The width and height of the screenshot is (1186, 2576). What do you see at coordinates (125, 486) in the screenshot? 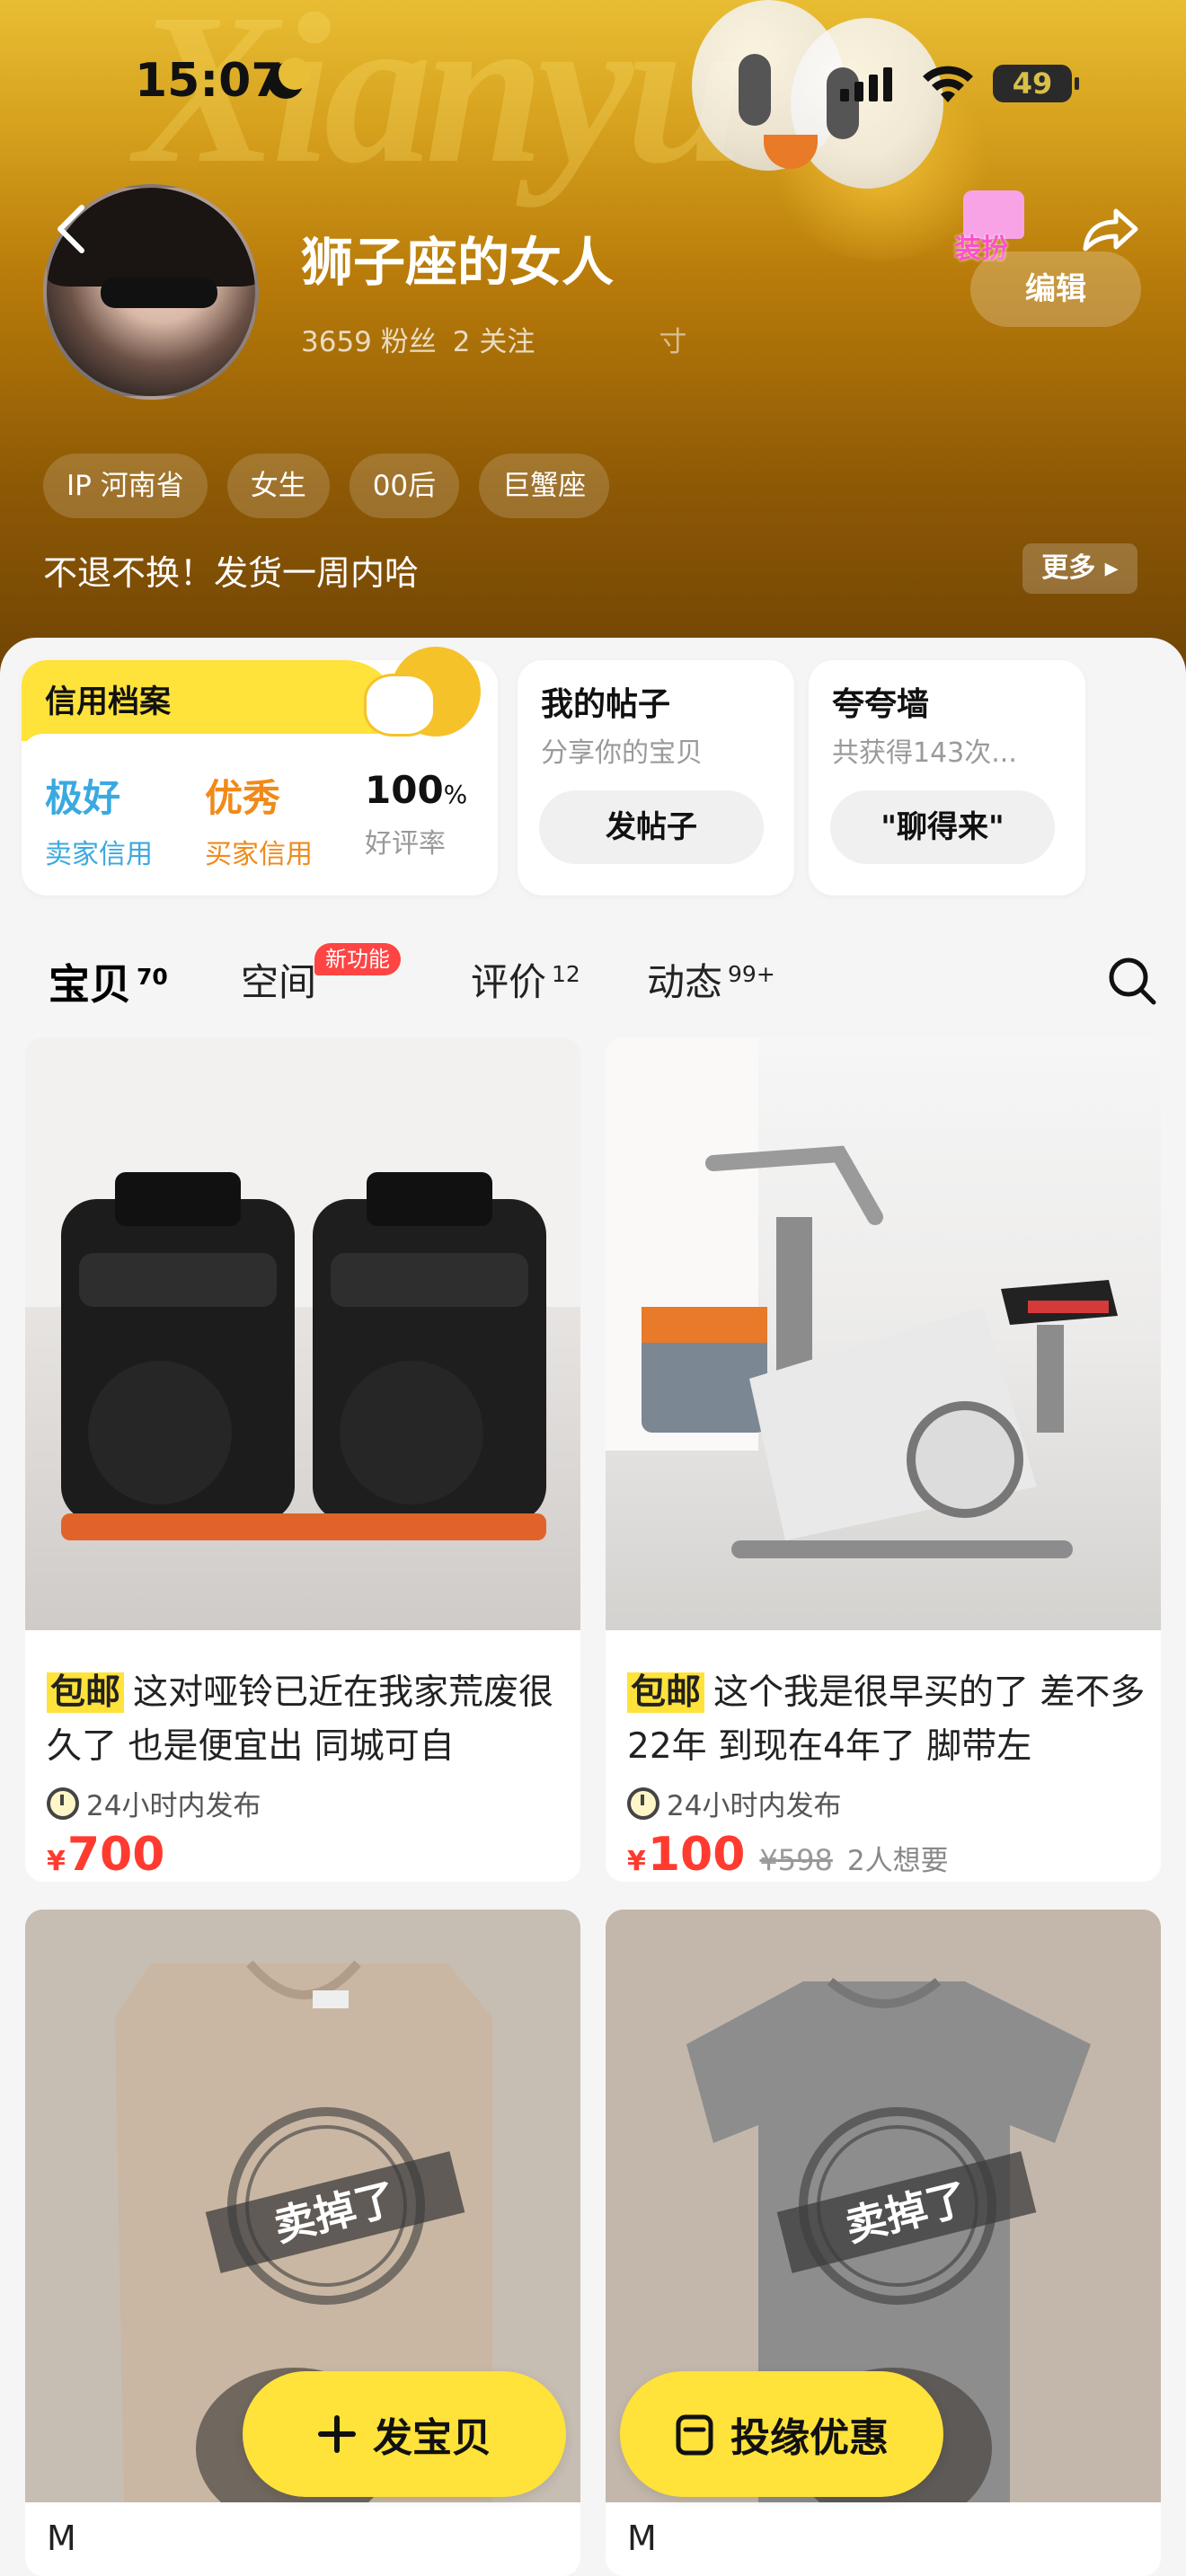
I see `tag-ip: IP 河南省` at bounding box center [125, 486].